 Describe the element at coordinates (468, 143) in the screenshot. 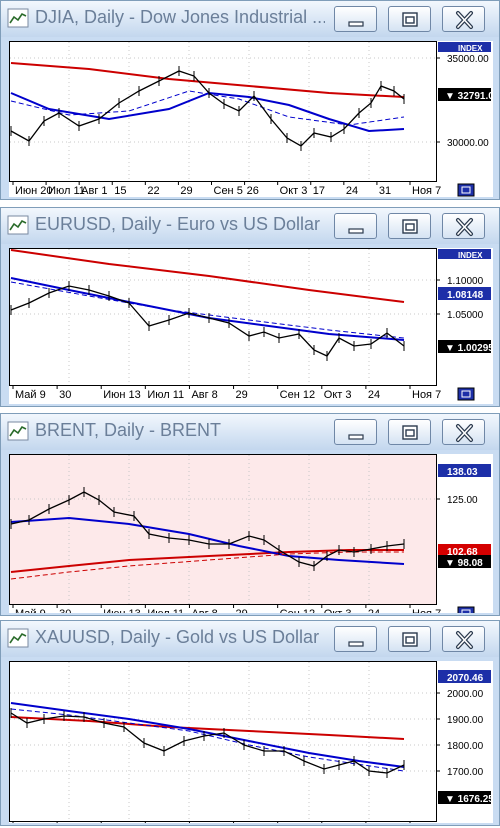

I see `y-tick-label: 30000.00` at that location.